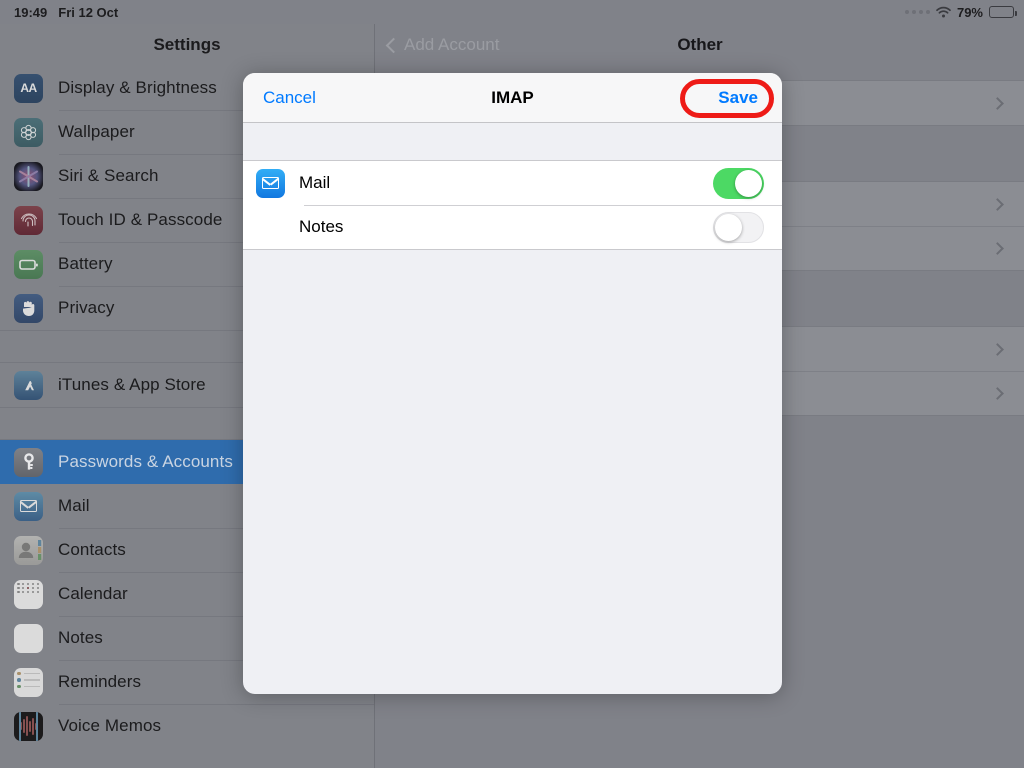 The image size is (1024, 768). What do you see at coordinates (512, 227) in the screenshot?
I see `modal-row-notes: Notes` at bounding box center [512, 227].